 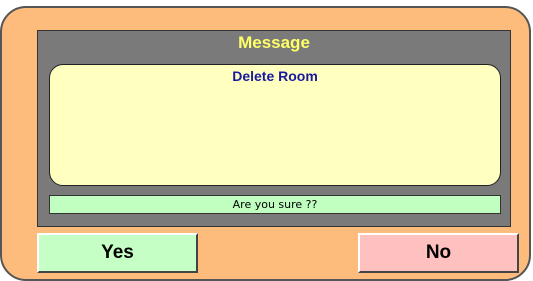 What do you see at coordinates (438, 253) in the screenshot?
I see `no-button: No` at bounding box center [438, 253].